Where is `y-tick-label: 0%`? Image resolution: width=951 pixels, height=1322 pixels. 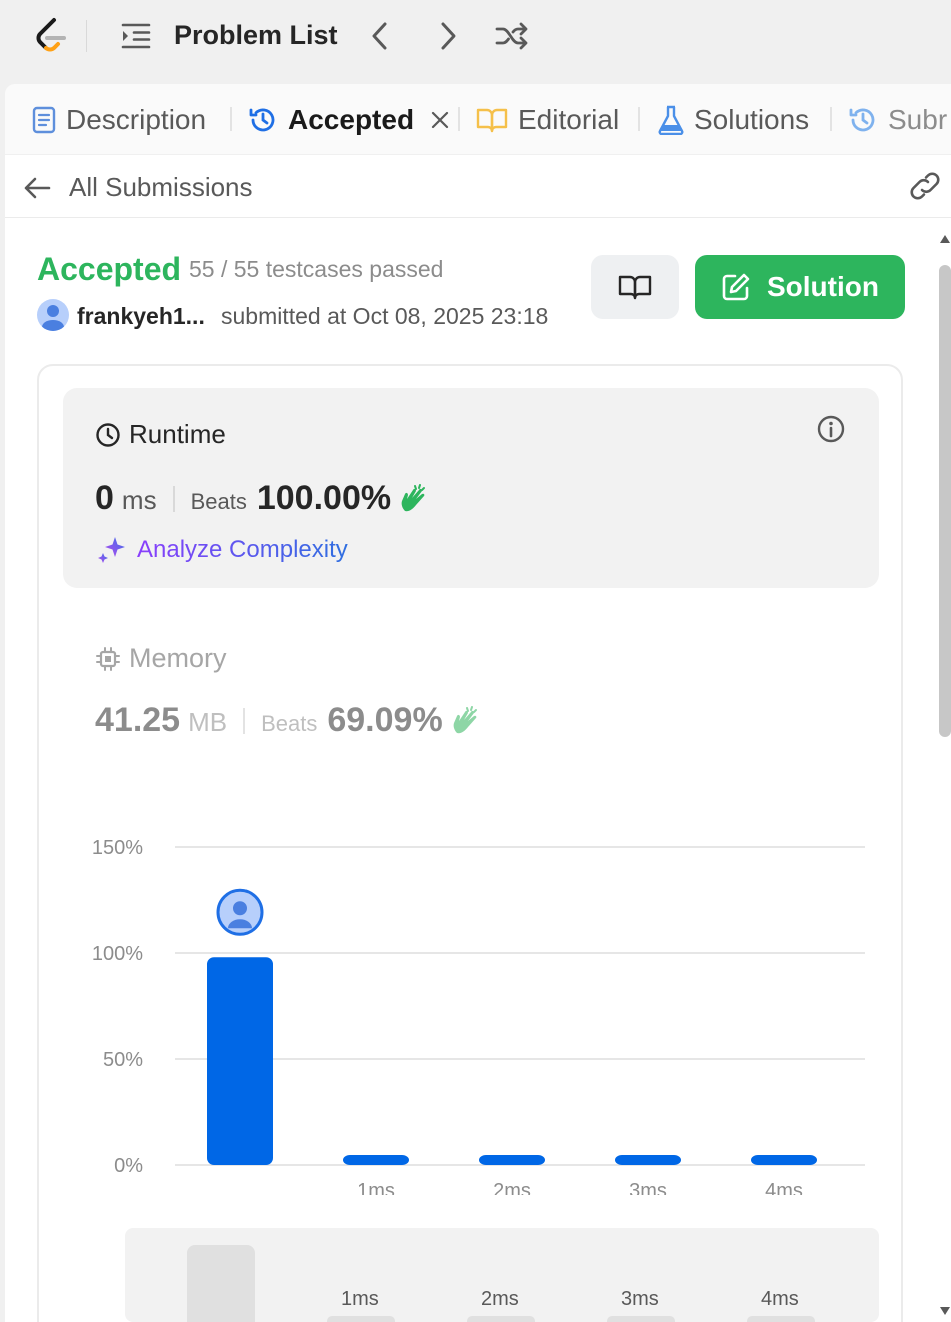 y-tick-label: 0% is located at coordinates (128, 1166).